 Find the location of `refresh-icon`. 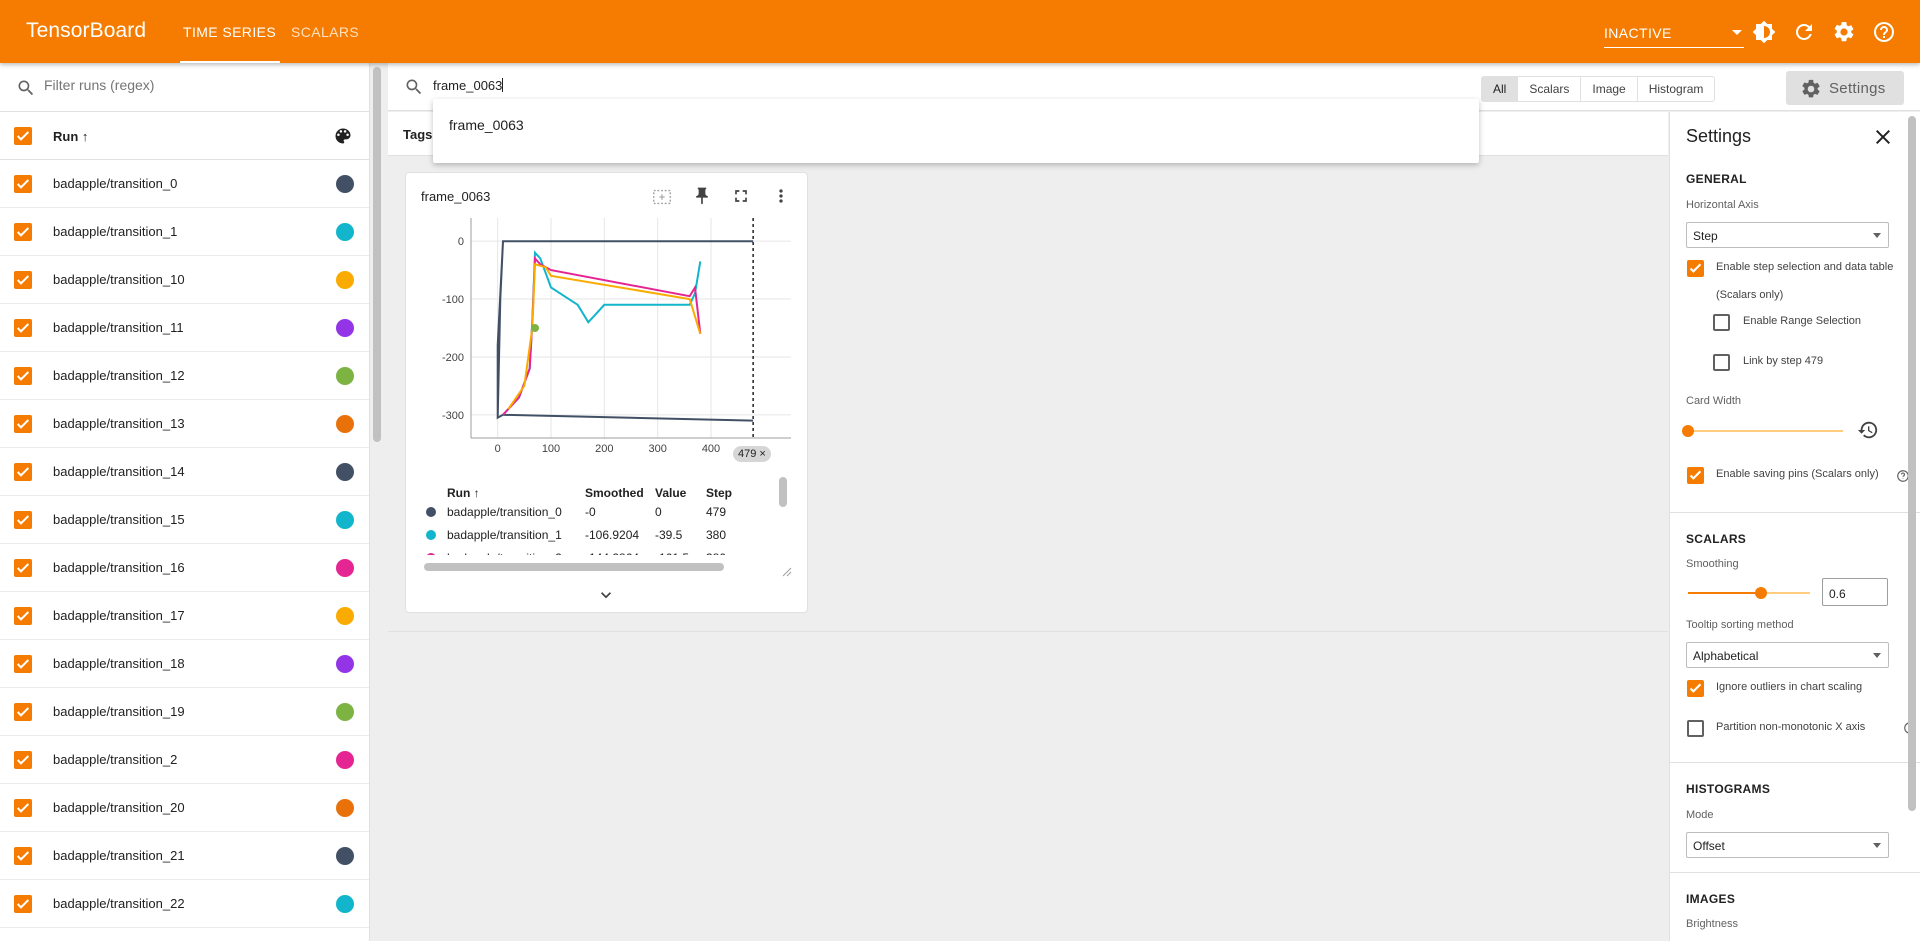

refresh-icon is located at coordinates (1804, 32).